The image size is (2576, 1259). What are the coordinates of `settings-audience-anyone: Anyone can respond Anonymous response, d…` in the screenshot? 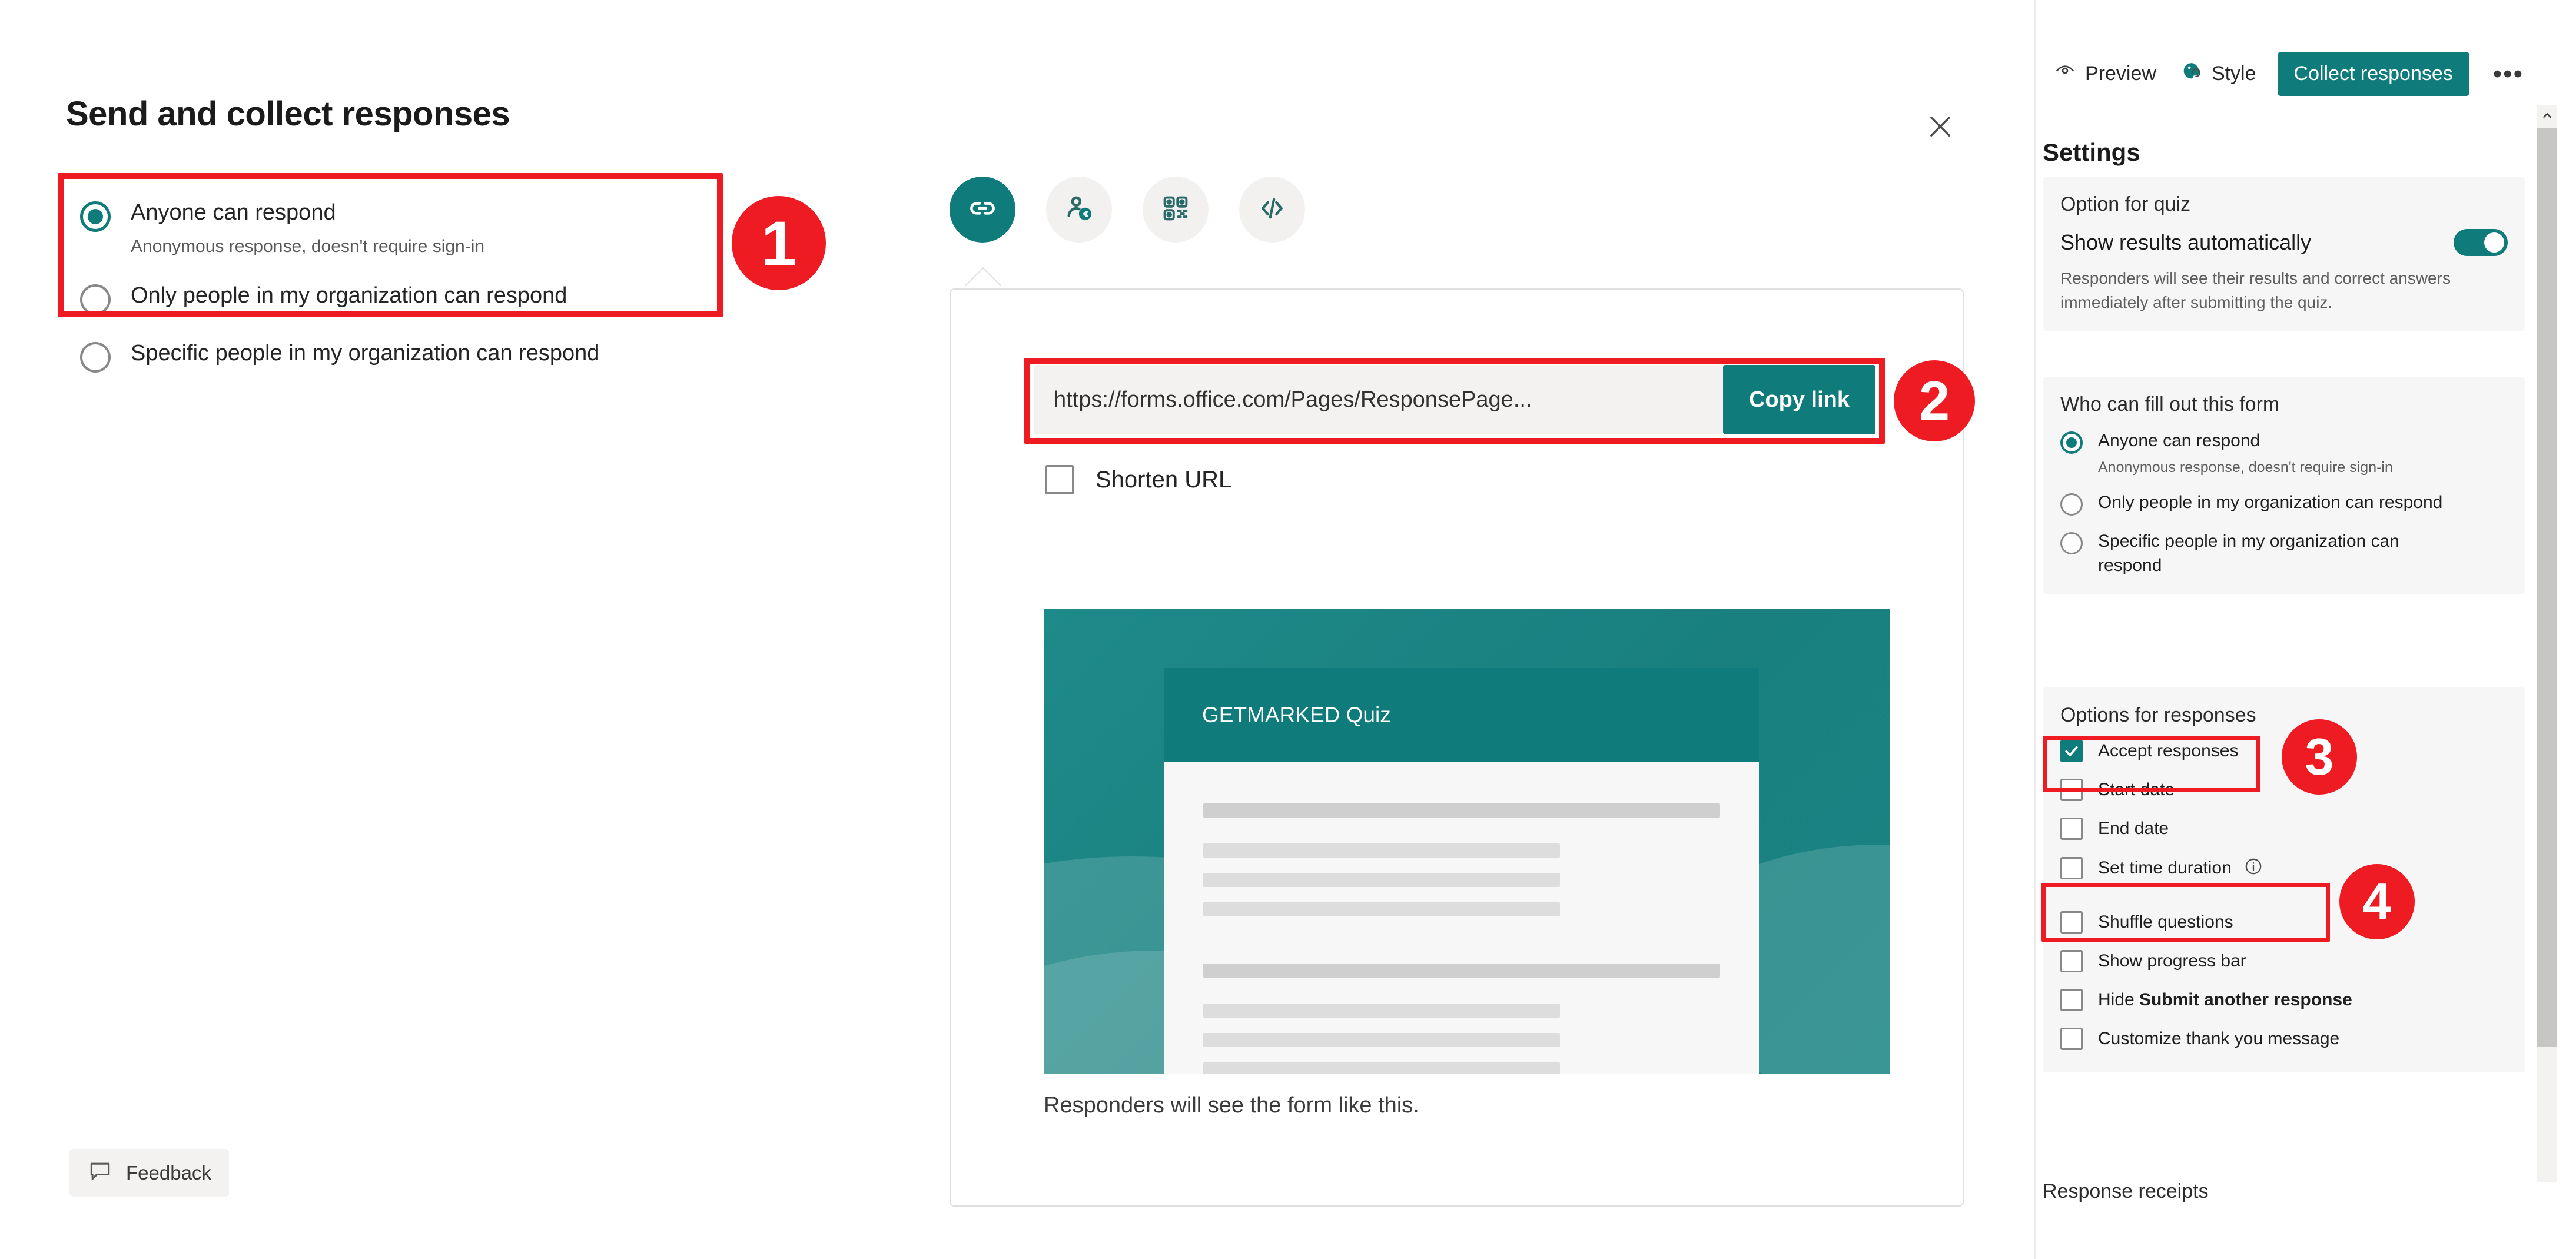 It's located at (2284, 453).